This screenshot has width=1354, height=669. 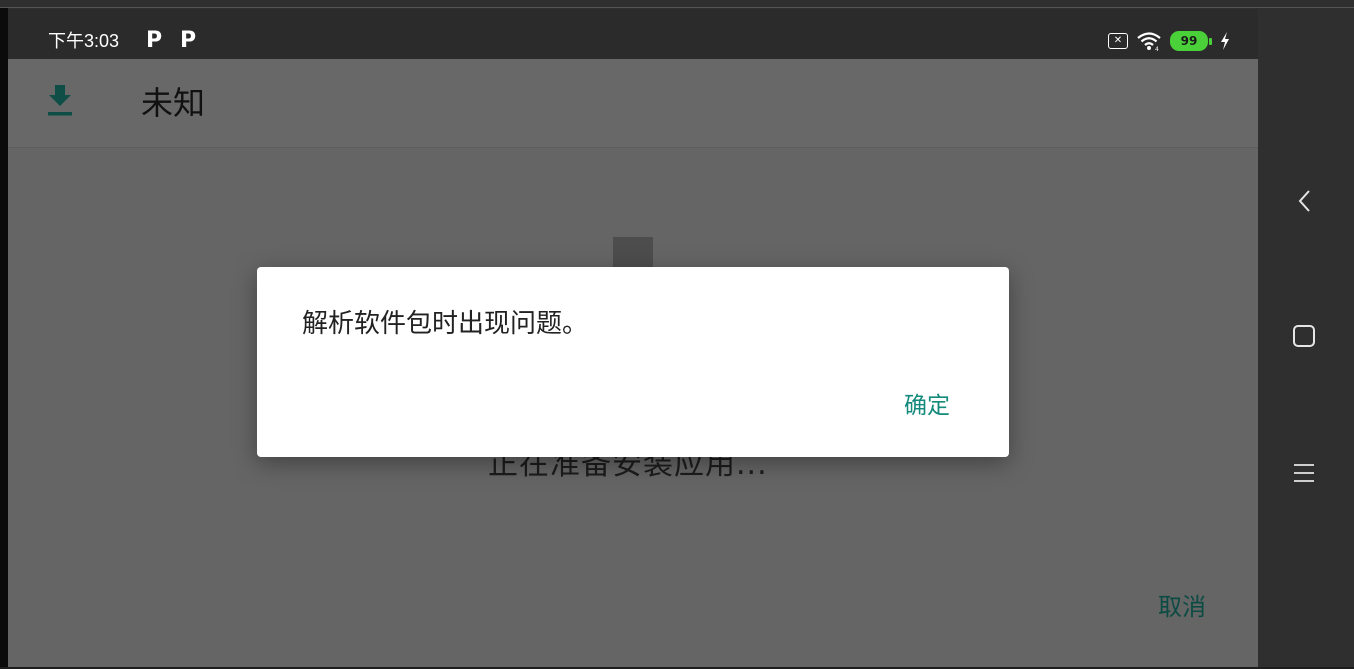 I want to click on battery-level: 99, so click(x=1189, y=41).